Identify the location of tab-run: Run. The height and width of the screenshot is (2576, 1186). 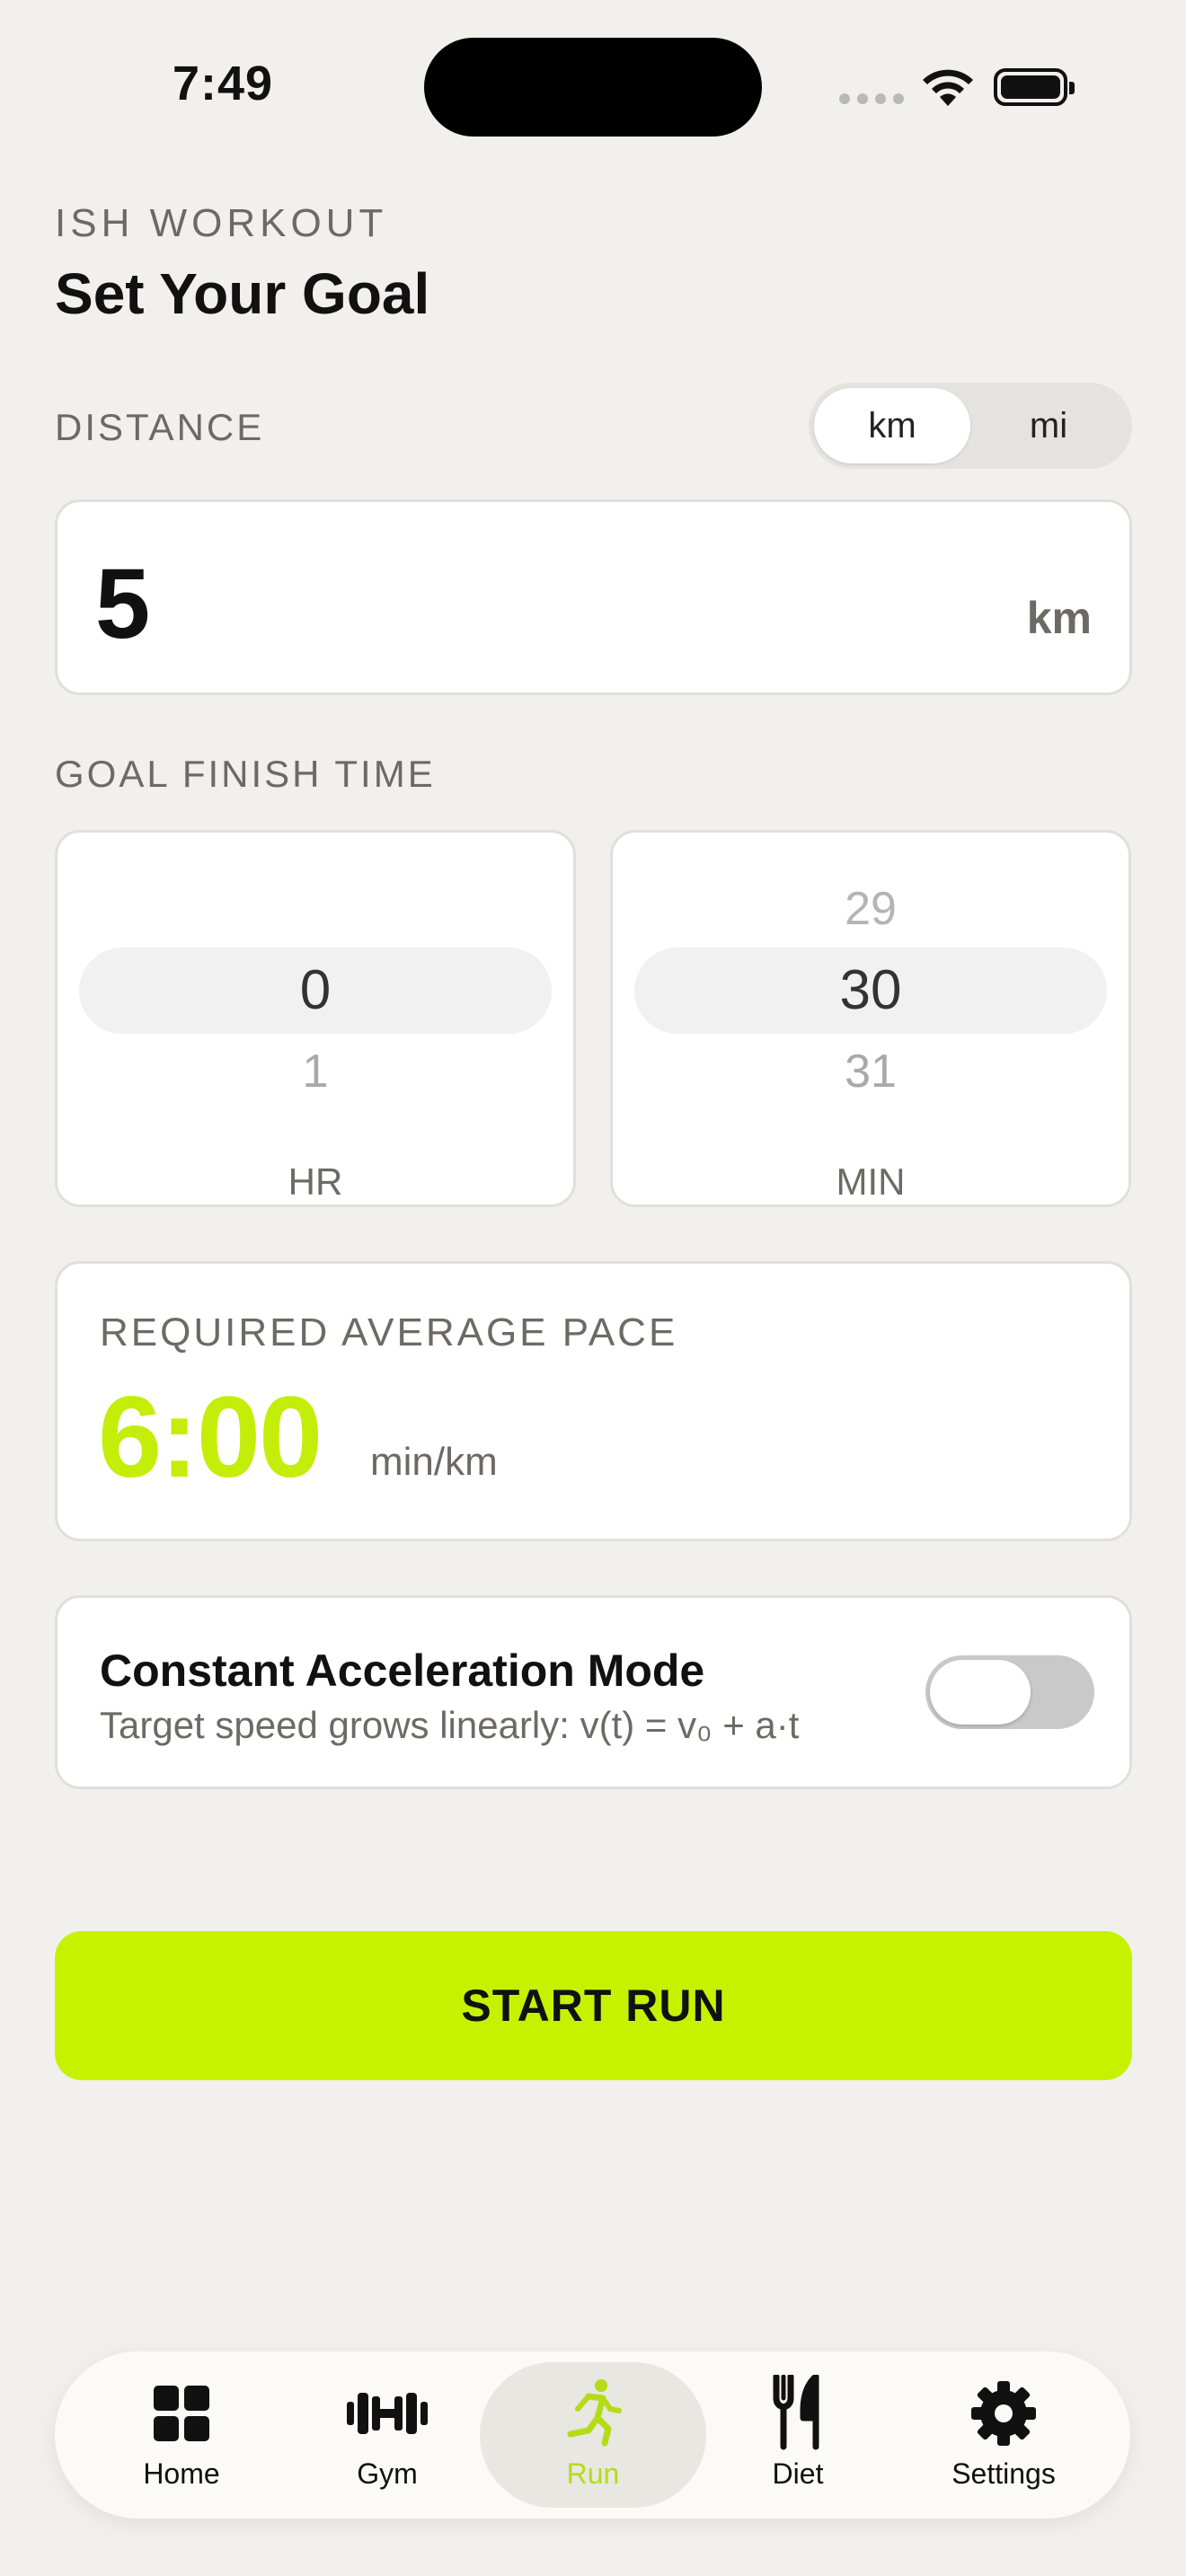
(593, 2435).